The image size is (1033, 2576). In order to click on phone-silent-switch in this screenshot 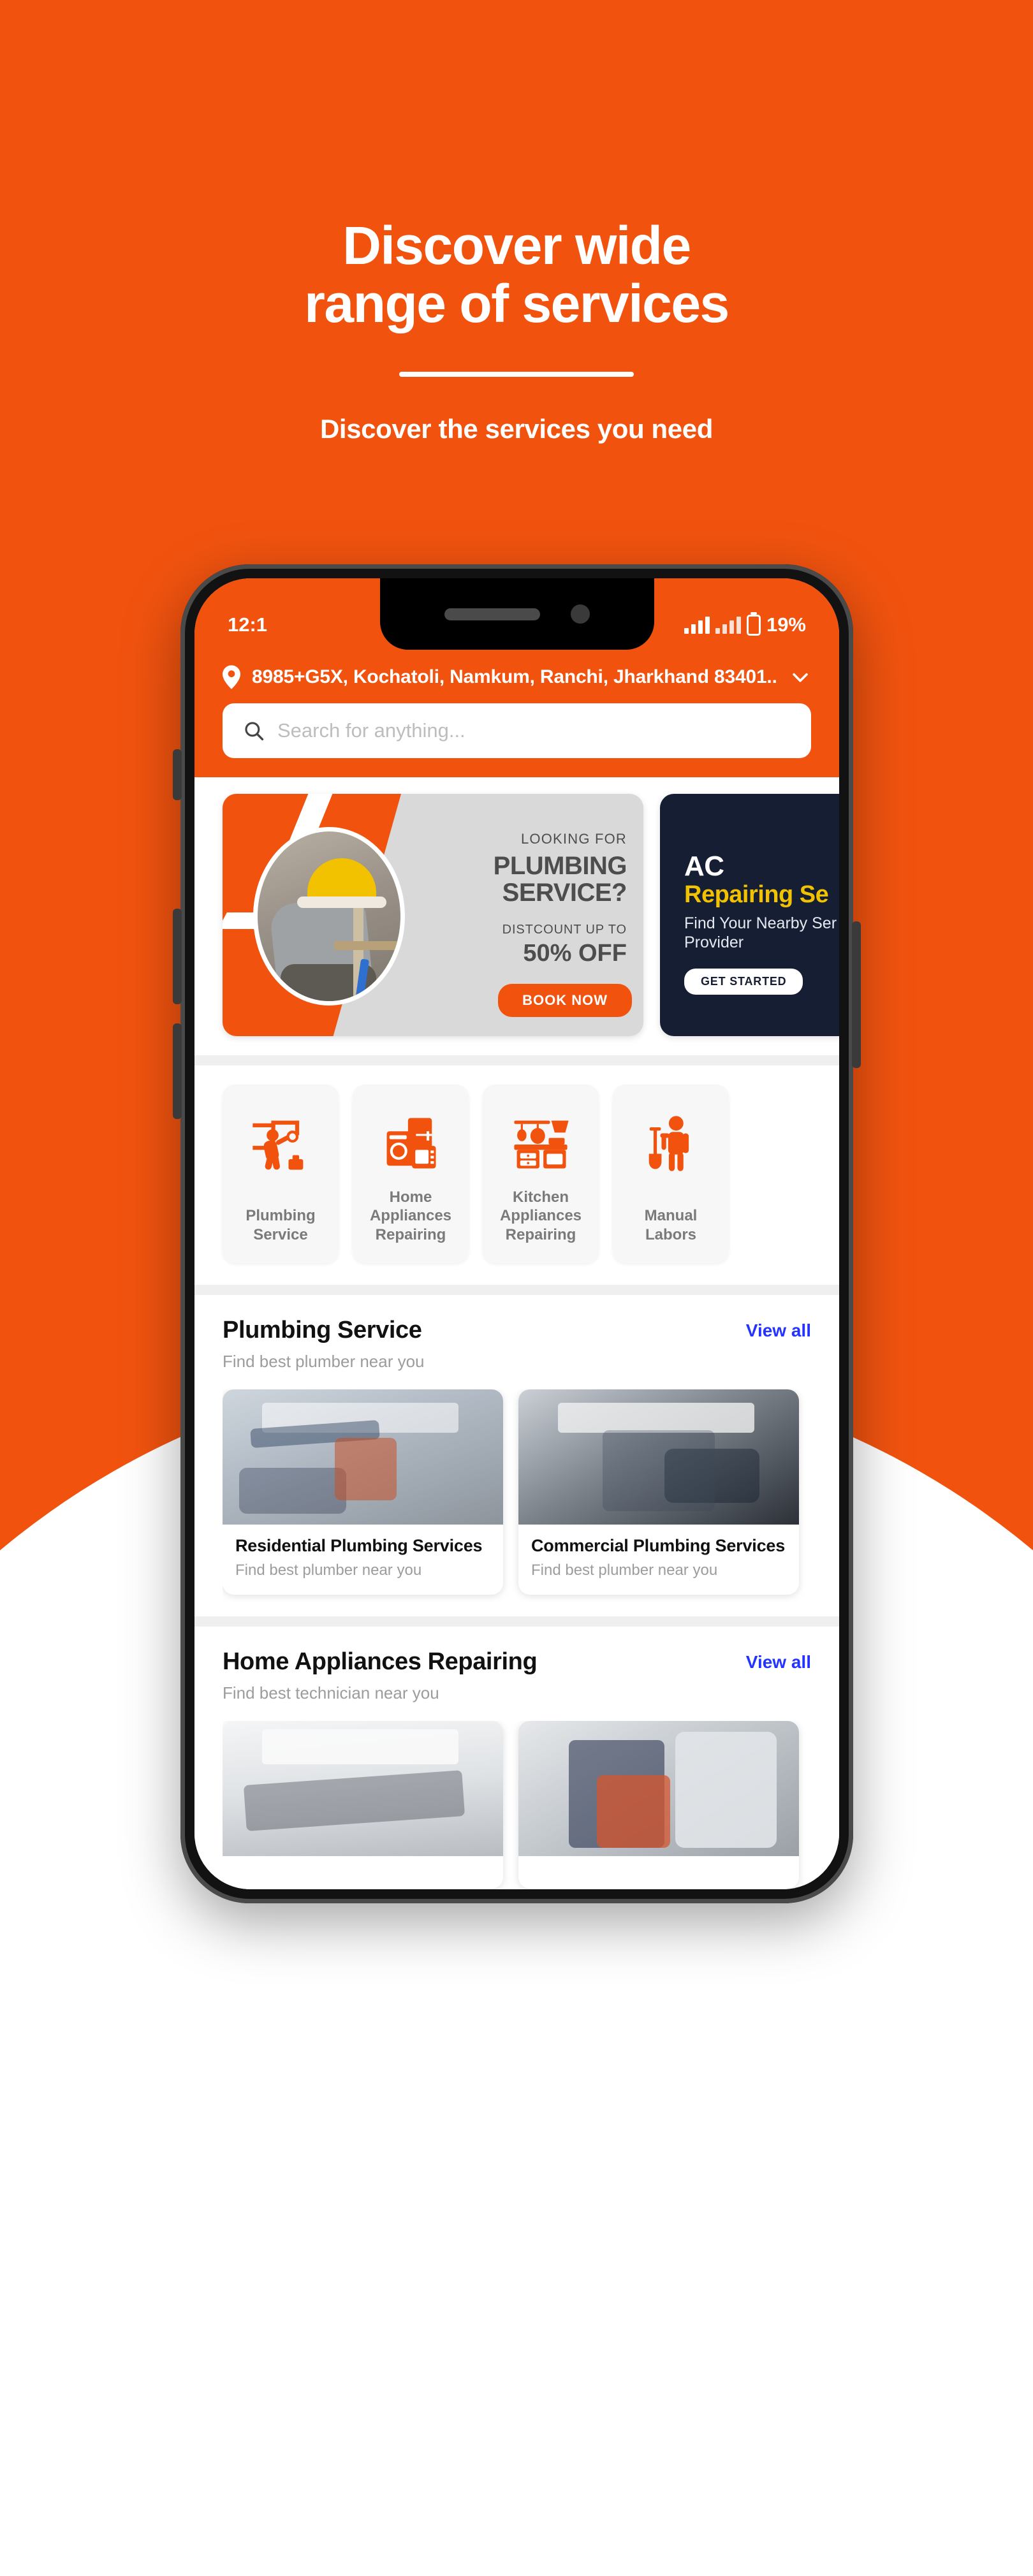, I will do `click(177, 774)`.